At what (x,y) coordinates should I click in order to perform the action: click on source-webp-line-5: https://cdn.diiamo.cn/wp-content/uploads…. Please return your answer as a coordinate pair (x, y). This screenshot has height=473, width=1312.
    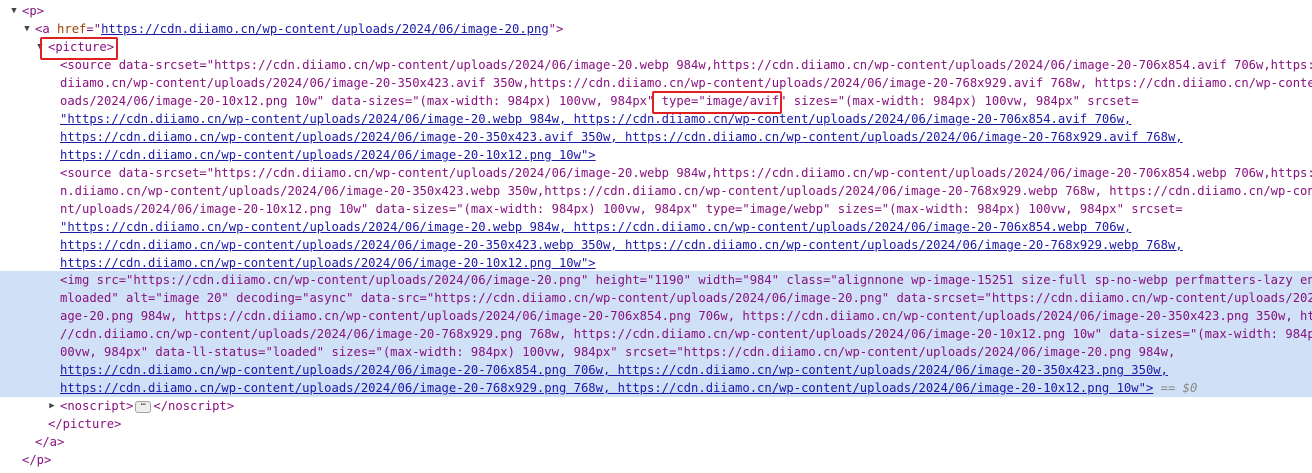
    Looking at the image, I should click on (656, 245).